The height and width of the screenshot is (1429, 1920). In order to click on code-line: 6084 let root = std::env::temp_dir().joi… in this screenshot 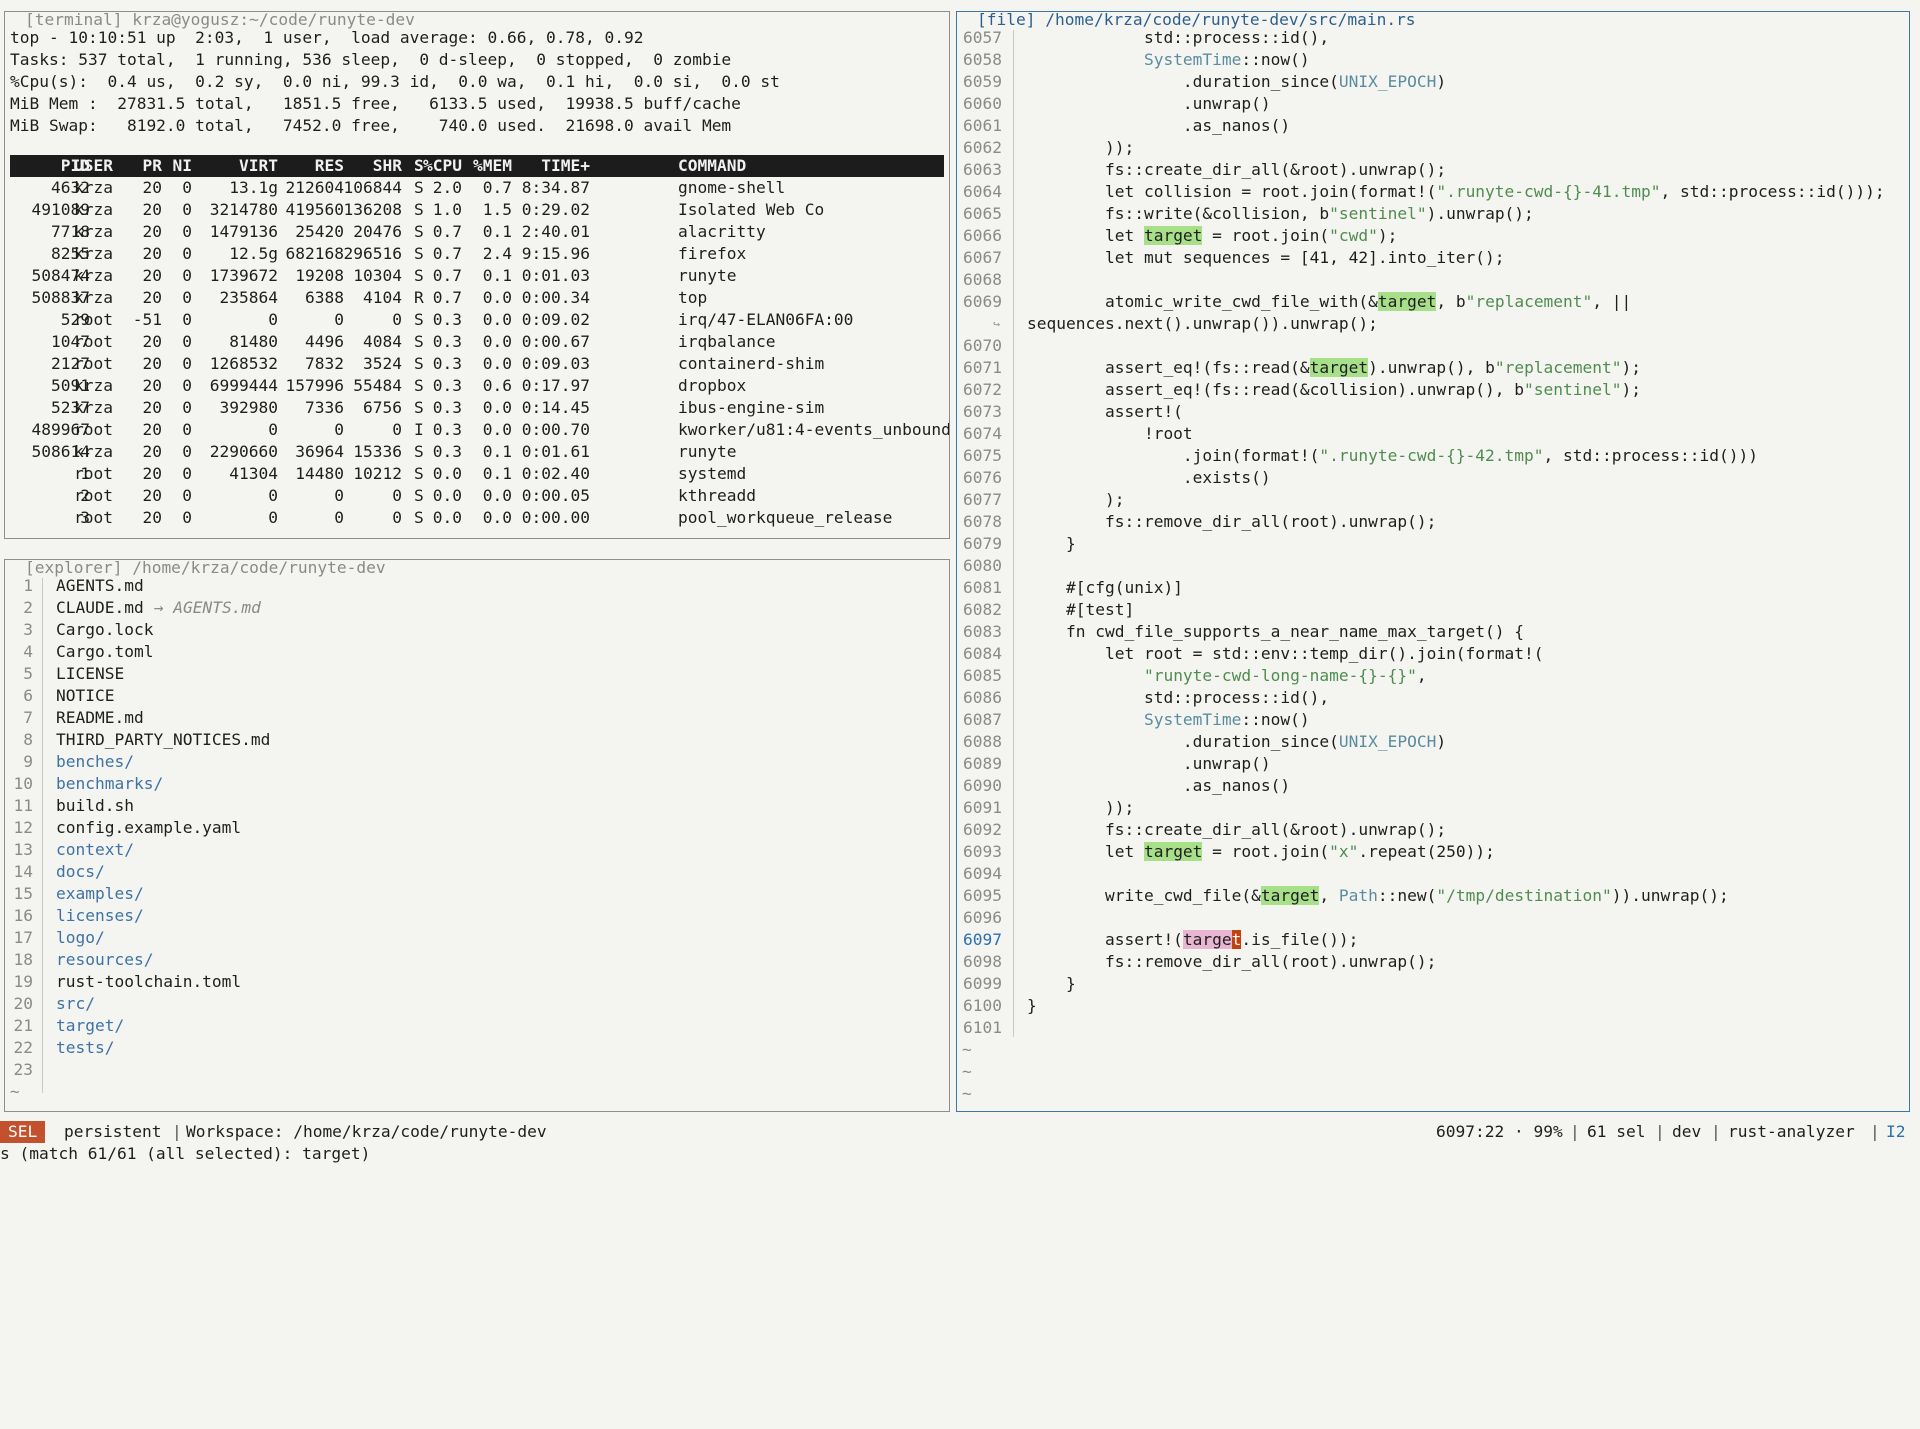, I will do `click(1431, 654)`.